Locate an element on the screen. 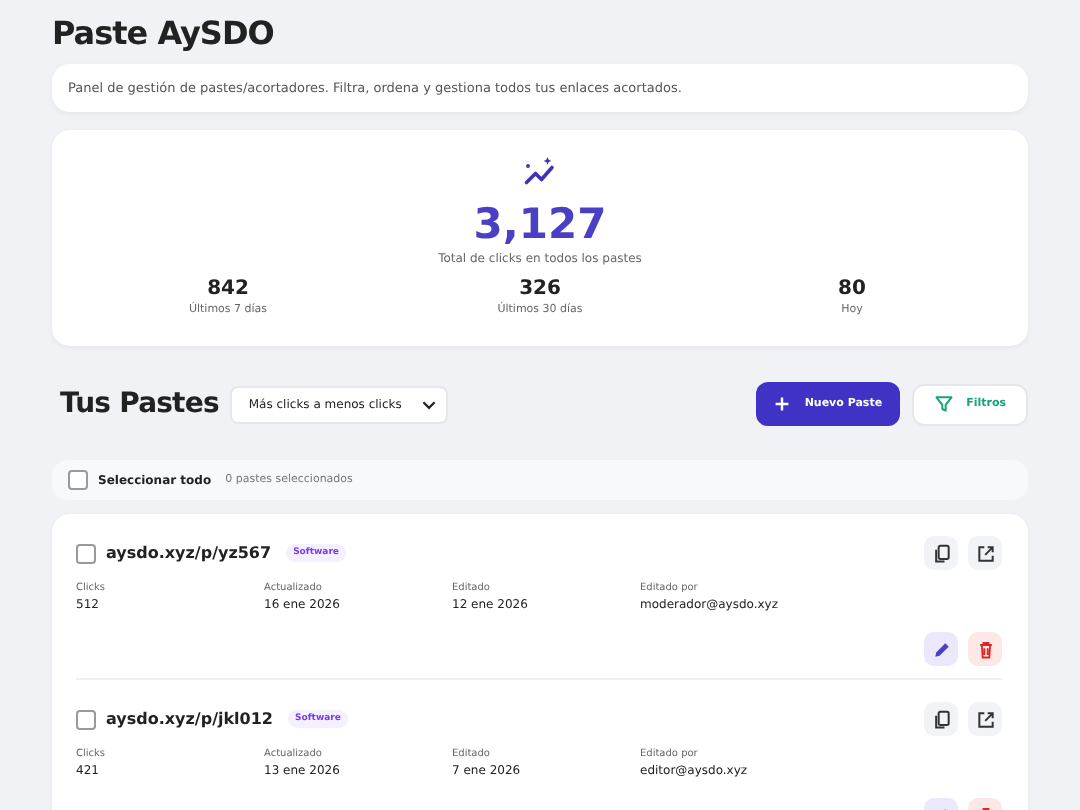 The height and width of the screenshot is (810, 1080). edit-button is located at coordinates (941, 649).